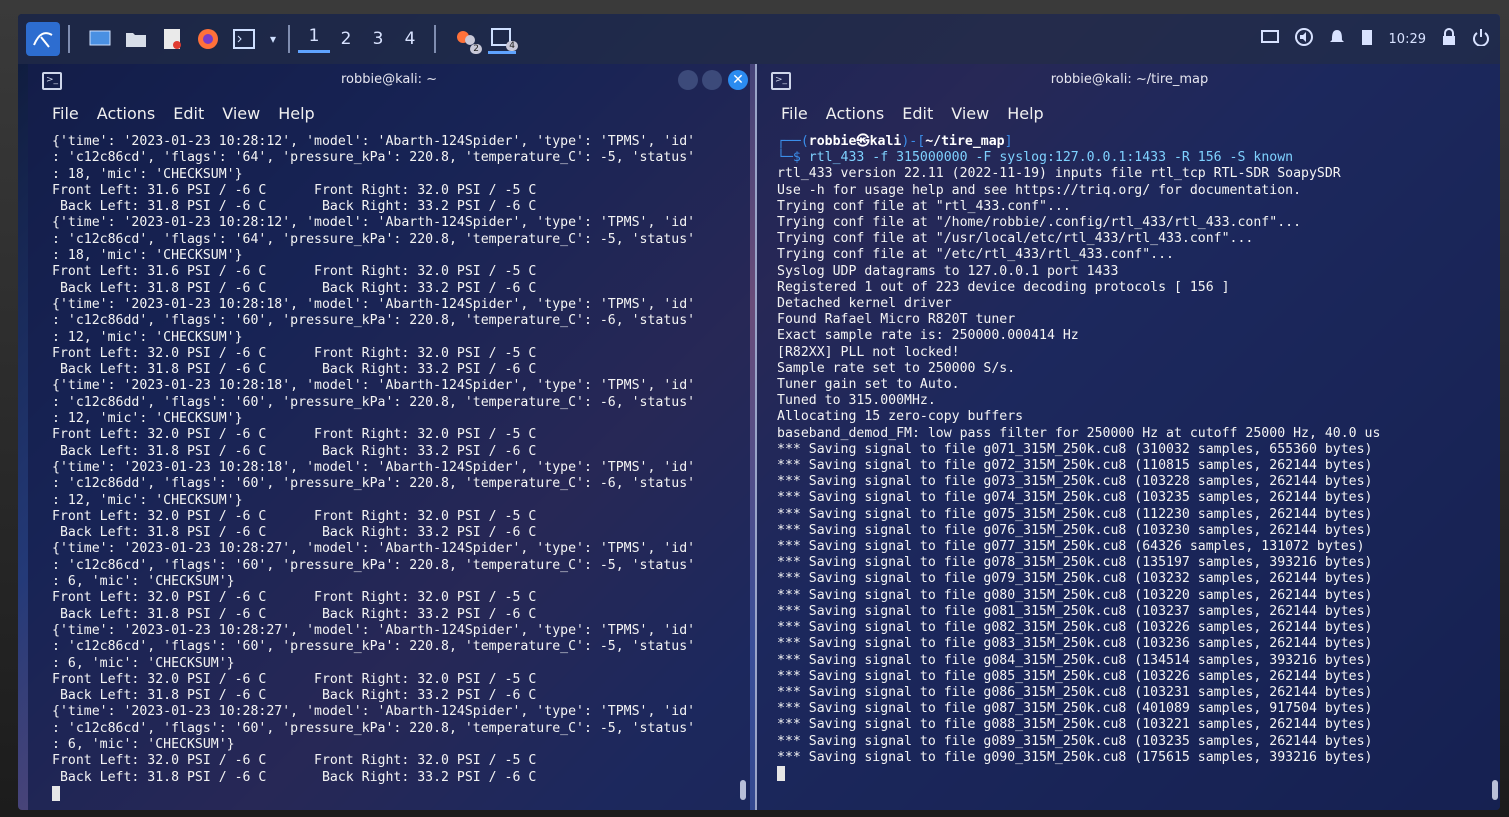 The width and height of the screenshot is (1509, 817). I want to click on output-line: : 6, 'mic': 'CHECKSUM'}, so click(143, 663).